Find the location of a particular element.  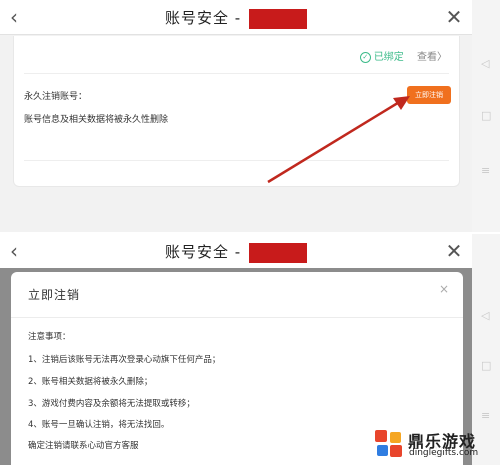

close-icon: ✕ is located at coordinates (454, 251).